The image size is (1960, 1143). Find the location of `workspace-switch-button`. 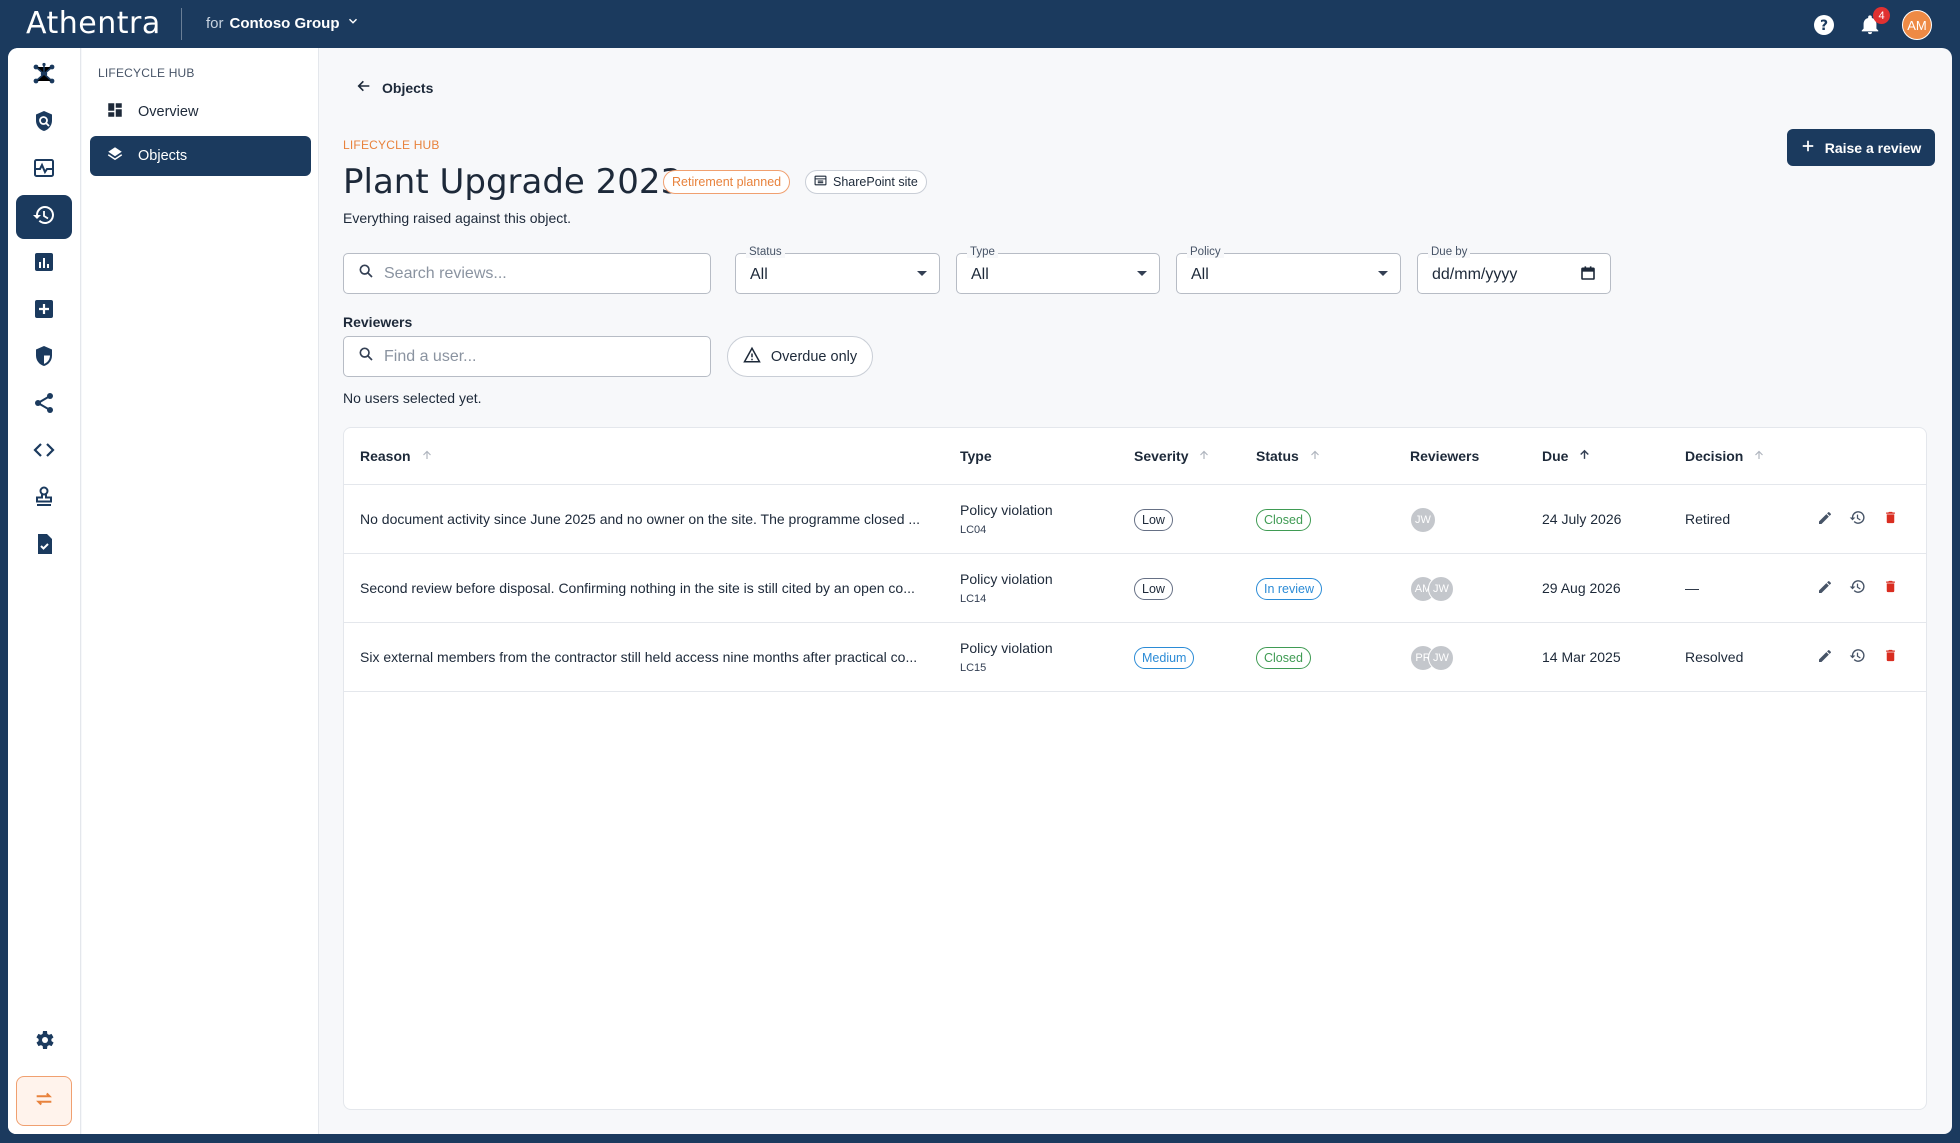

workspace-switch-button is located at coordinates (44, 1101).